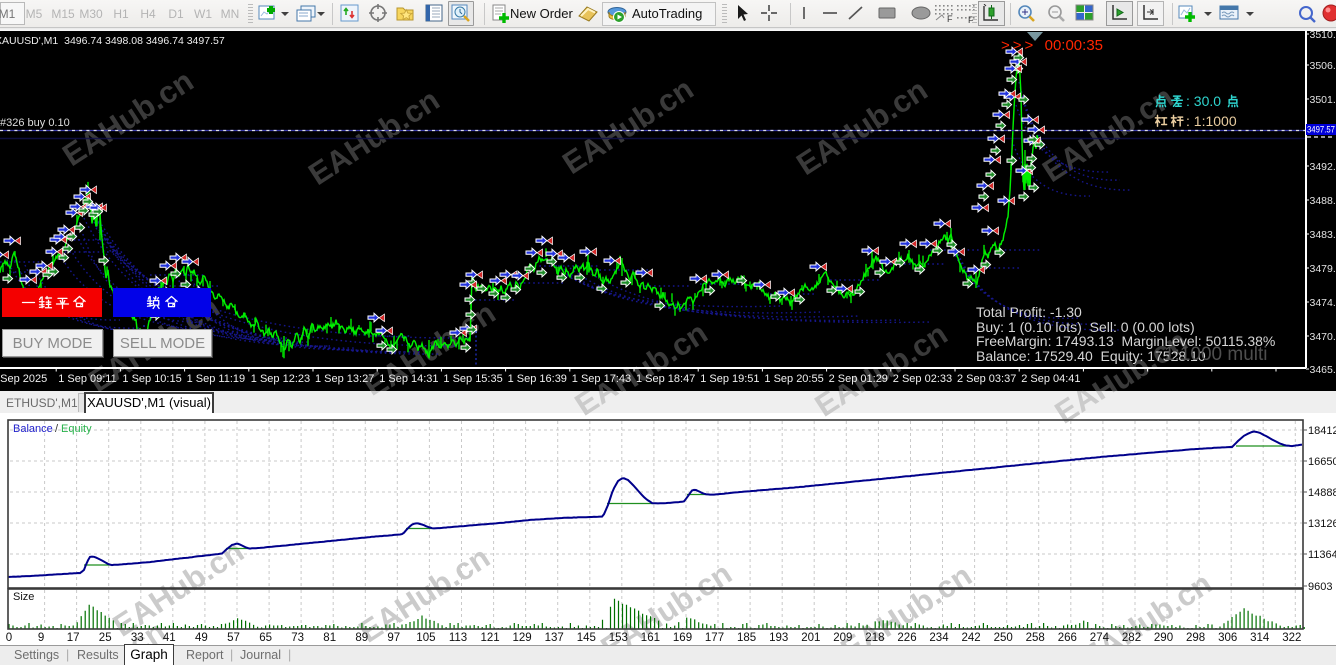 This screenshot has height=665, width=1336. Describe the element at coordinates (746, 638) in the screenshot. I see `svg-text: 185` at that location.